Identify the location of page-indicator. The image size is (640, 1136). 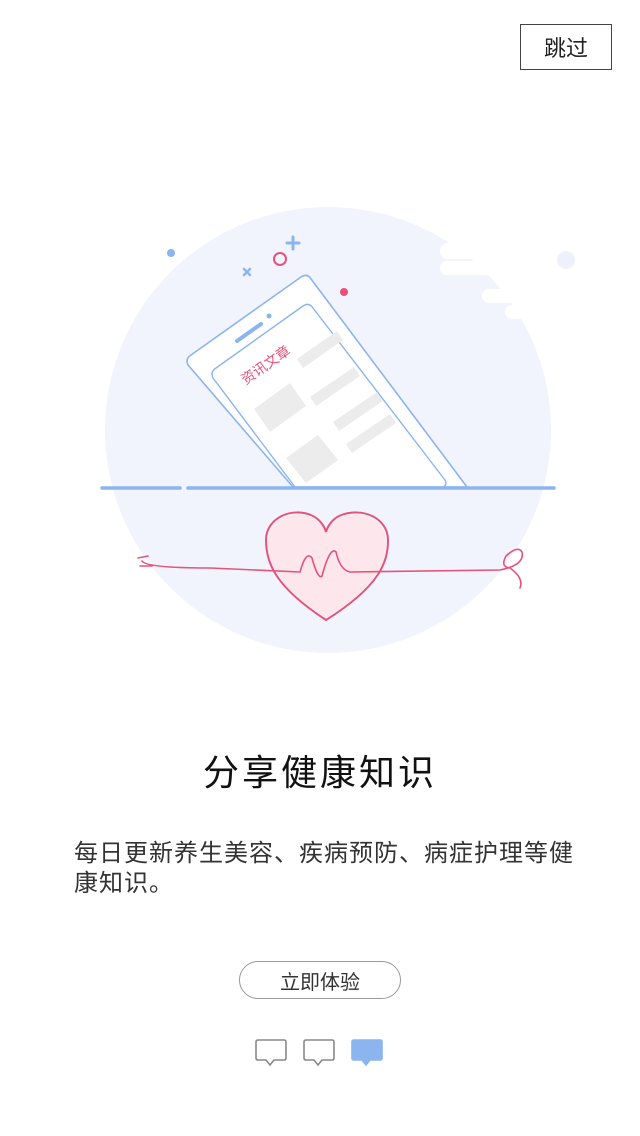
(319, 1053).